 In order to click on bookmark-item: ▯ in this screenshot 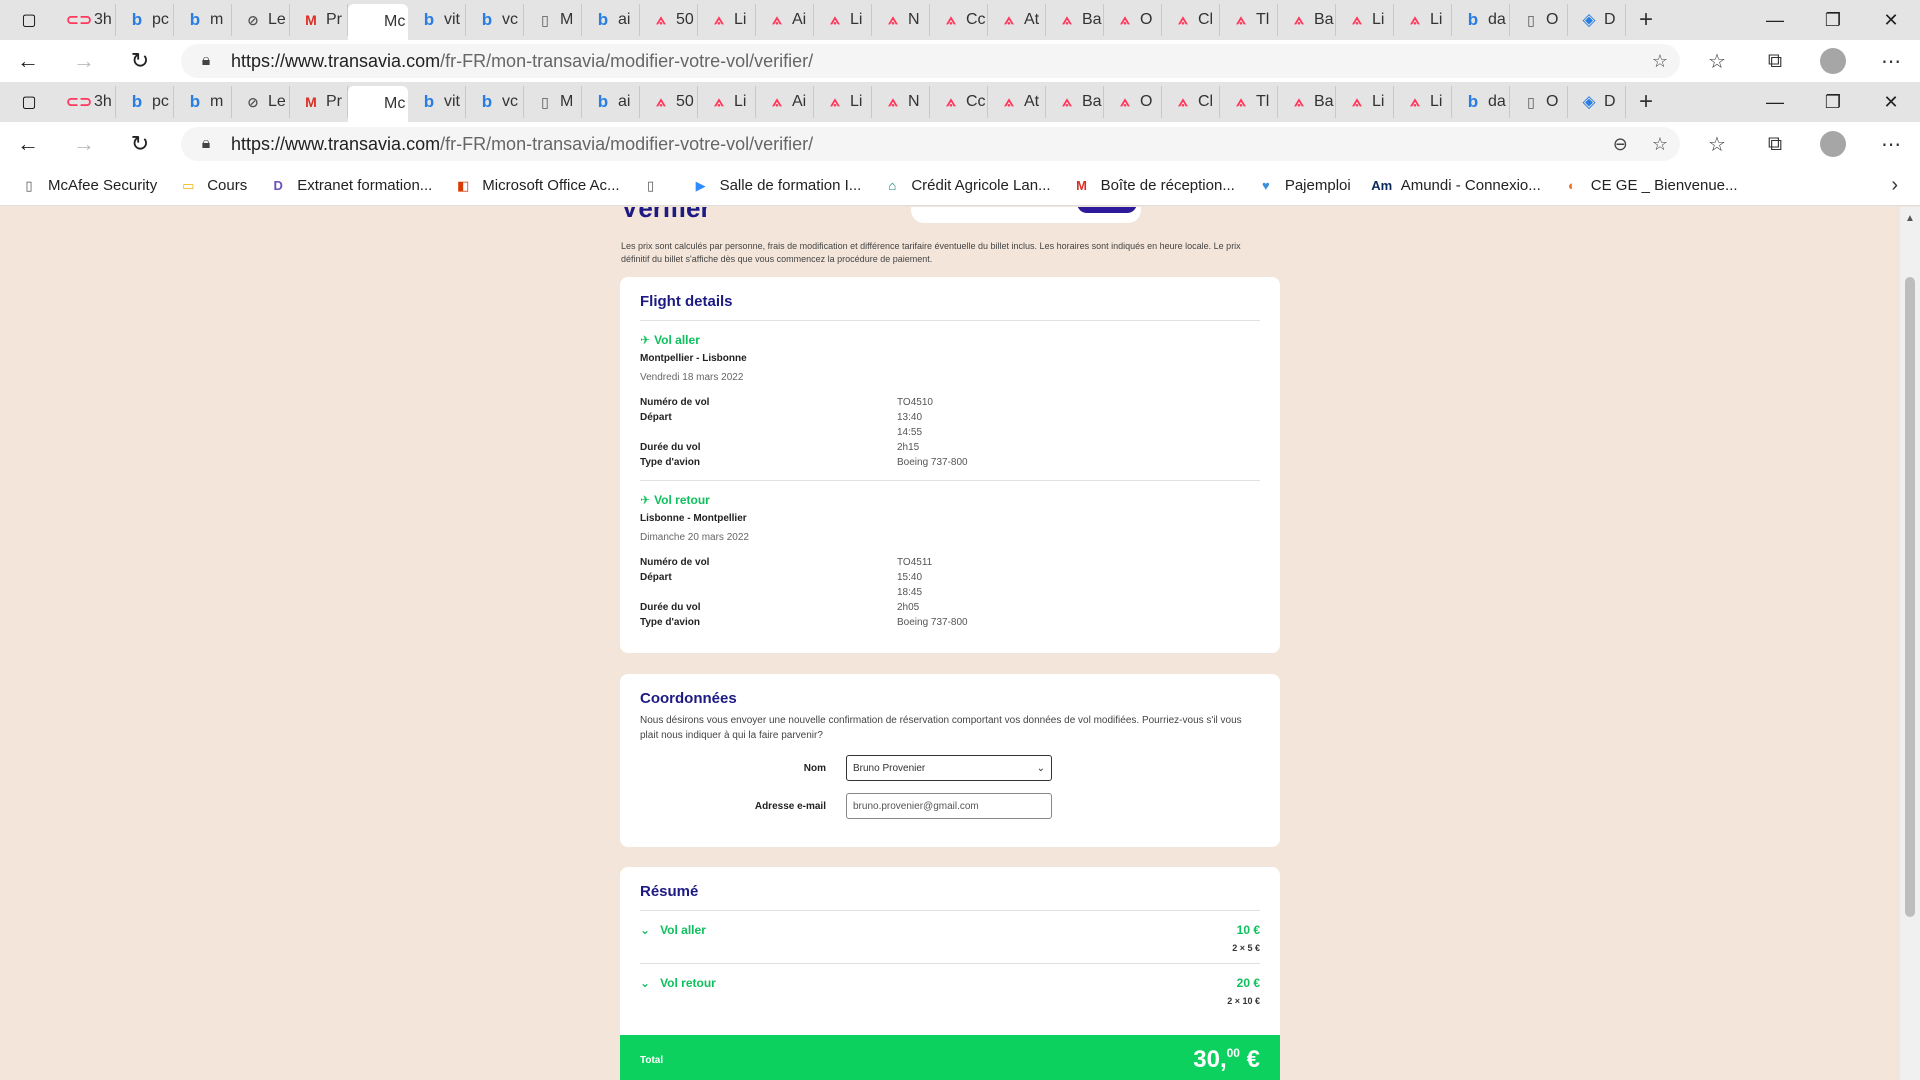, I will do `click(656, 186)`.